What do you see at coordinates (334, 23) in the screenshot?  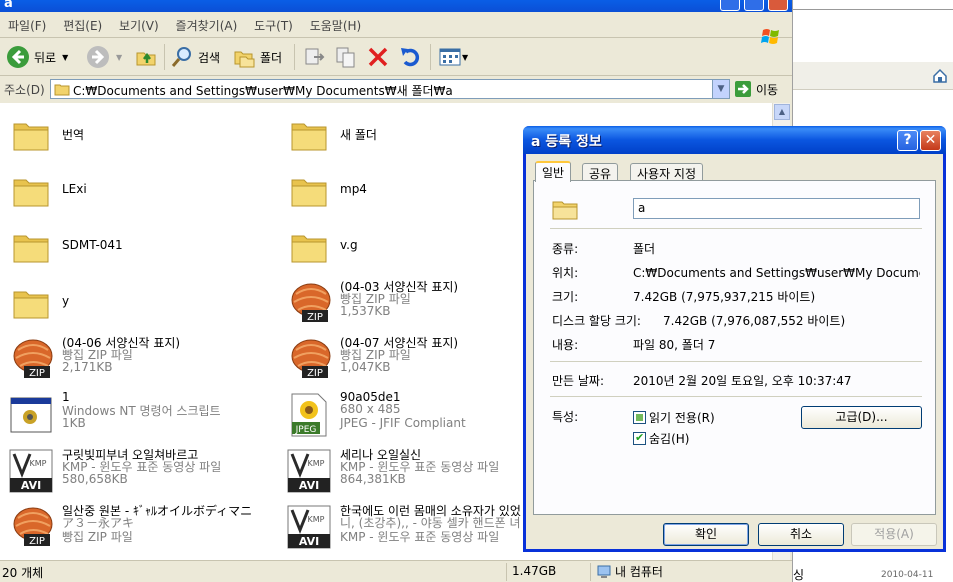 I see `menu-help: 도움말(H)` at bounding box center [334, 23].